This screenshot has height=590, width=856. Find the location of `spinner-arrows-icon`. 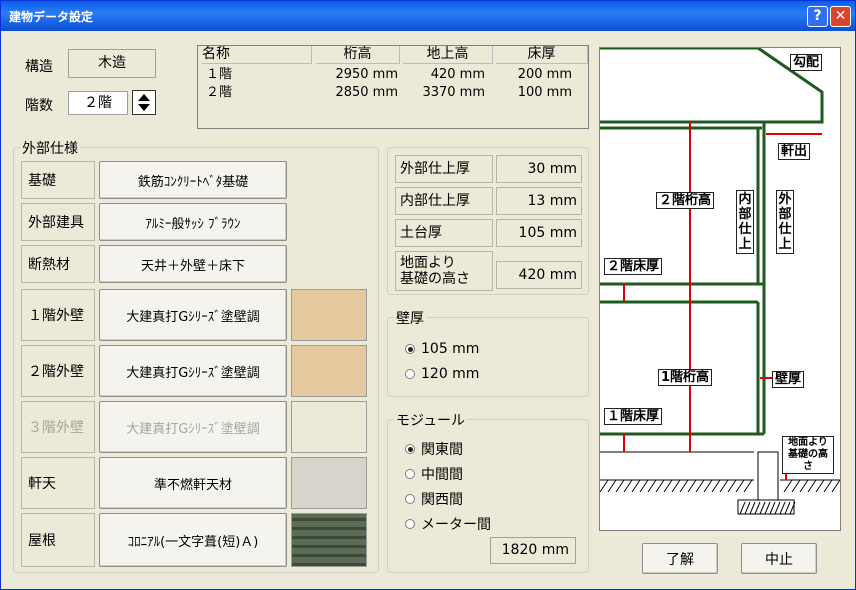

spinner-arrows-icon is located at coordinates (144, 102).